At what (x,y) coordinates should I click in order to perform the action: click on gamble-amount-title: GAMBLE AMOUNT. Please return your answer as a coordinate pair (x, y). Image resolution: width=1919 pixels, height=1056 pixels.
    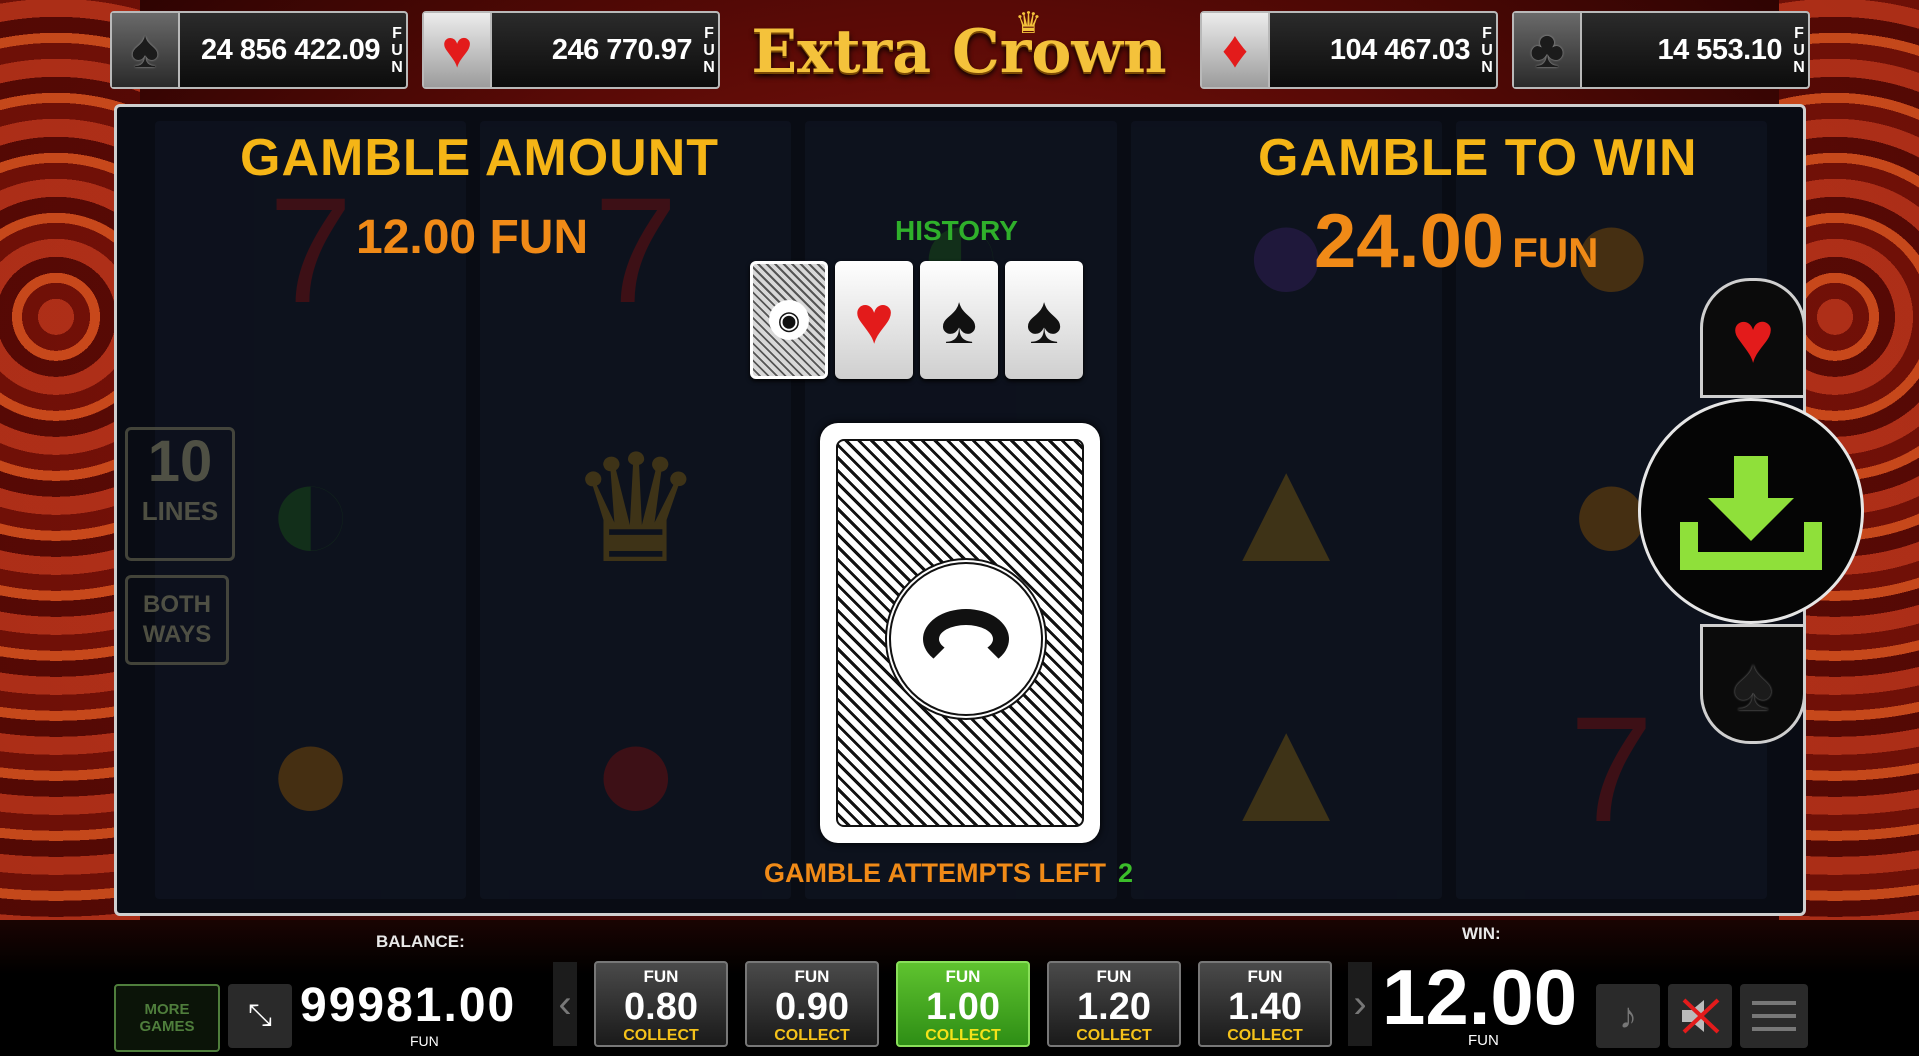
    Looking at the image, I should click on (480, 158).